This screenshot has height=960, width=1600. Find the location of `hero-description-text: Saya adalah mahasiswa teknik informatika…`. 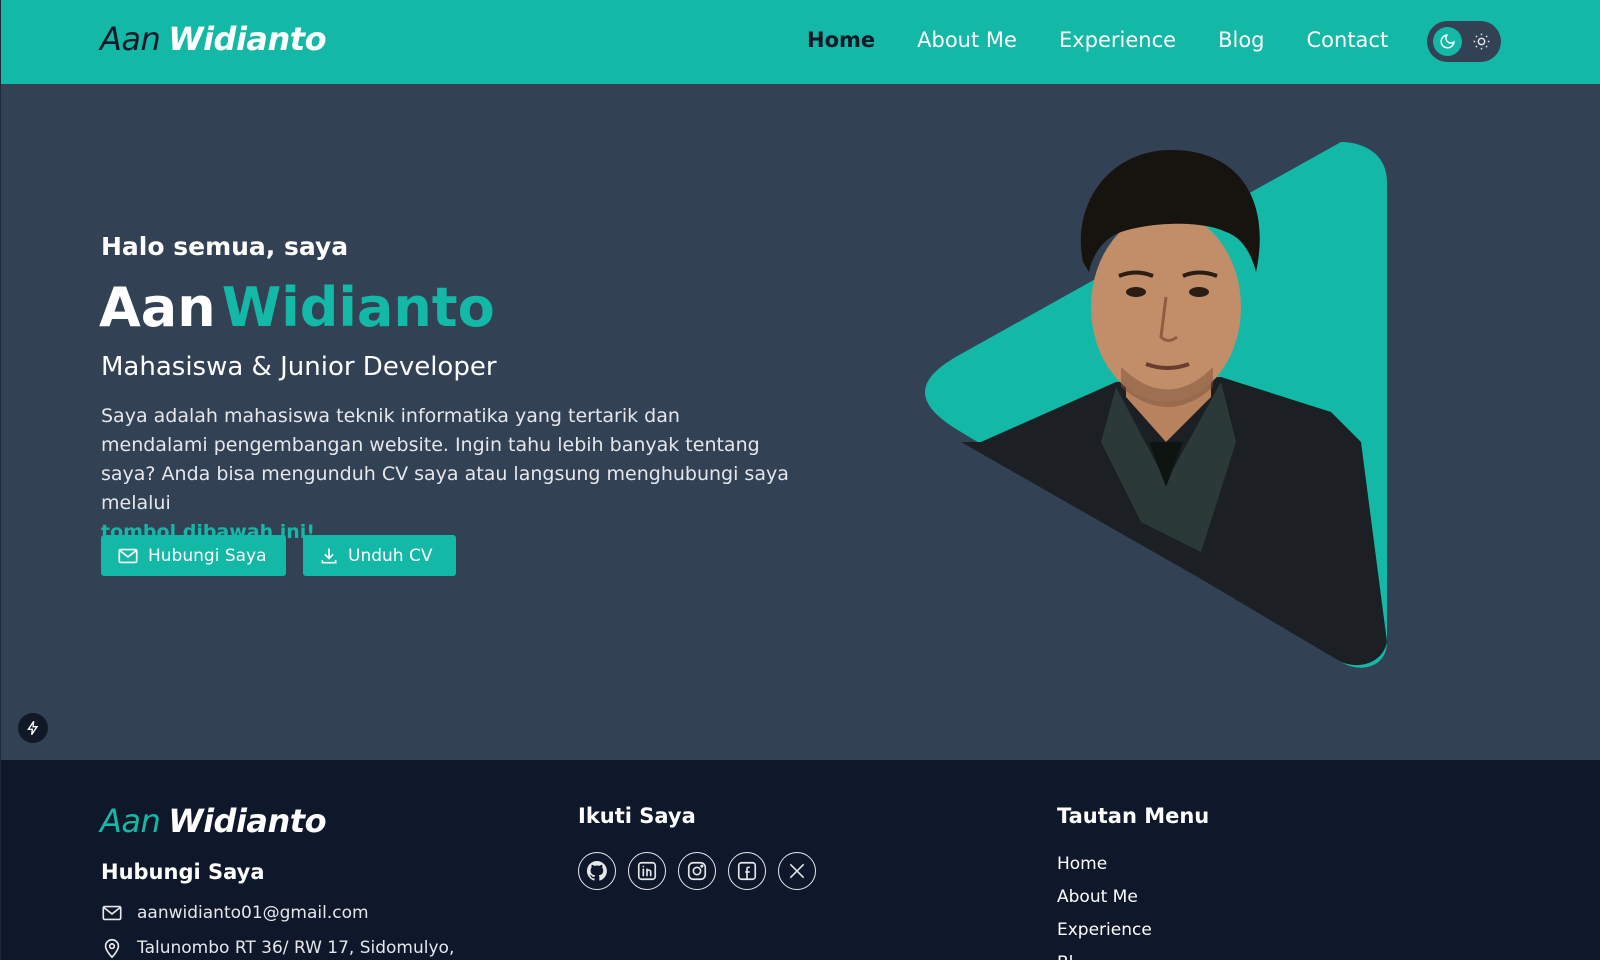

hero-description-text: Saya adalah mahasiswa teknik informatika… is located at coordinates (445, 459).